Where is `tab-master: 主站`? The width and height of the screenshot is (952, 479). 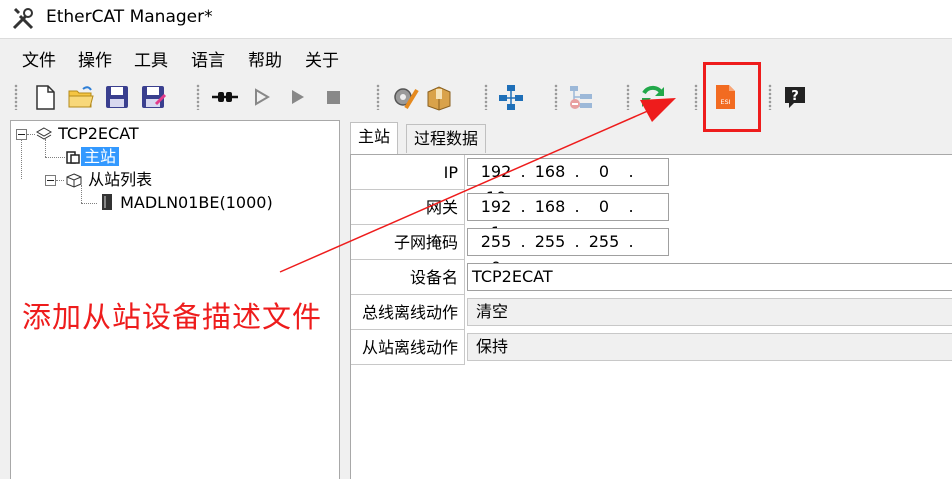 tab-master: 主站 is located at coordinates (374, 138).